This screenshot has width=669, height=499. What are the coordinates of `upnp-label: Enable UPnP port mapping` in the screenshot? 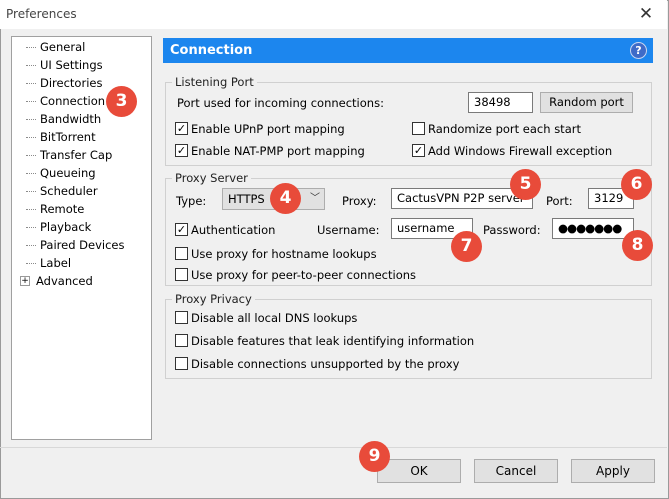 It's located at (268, 129).